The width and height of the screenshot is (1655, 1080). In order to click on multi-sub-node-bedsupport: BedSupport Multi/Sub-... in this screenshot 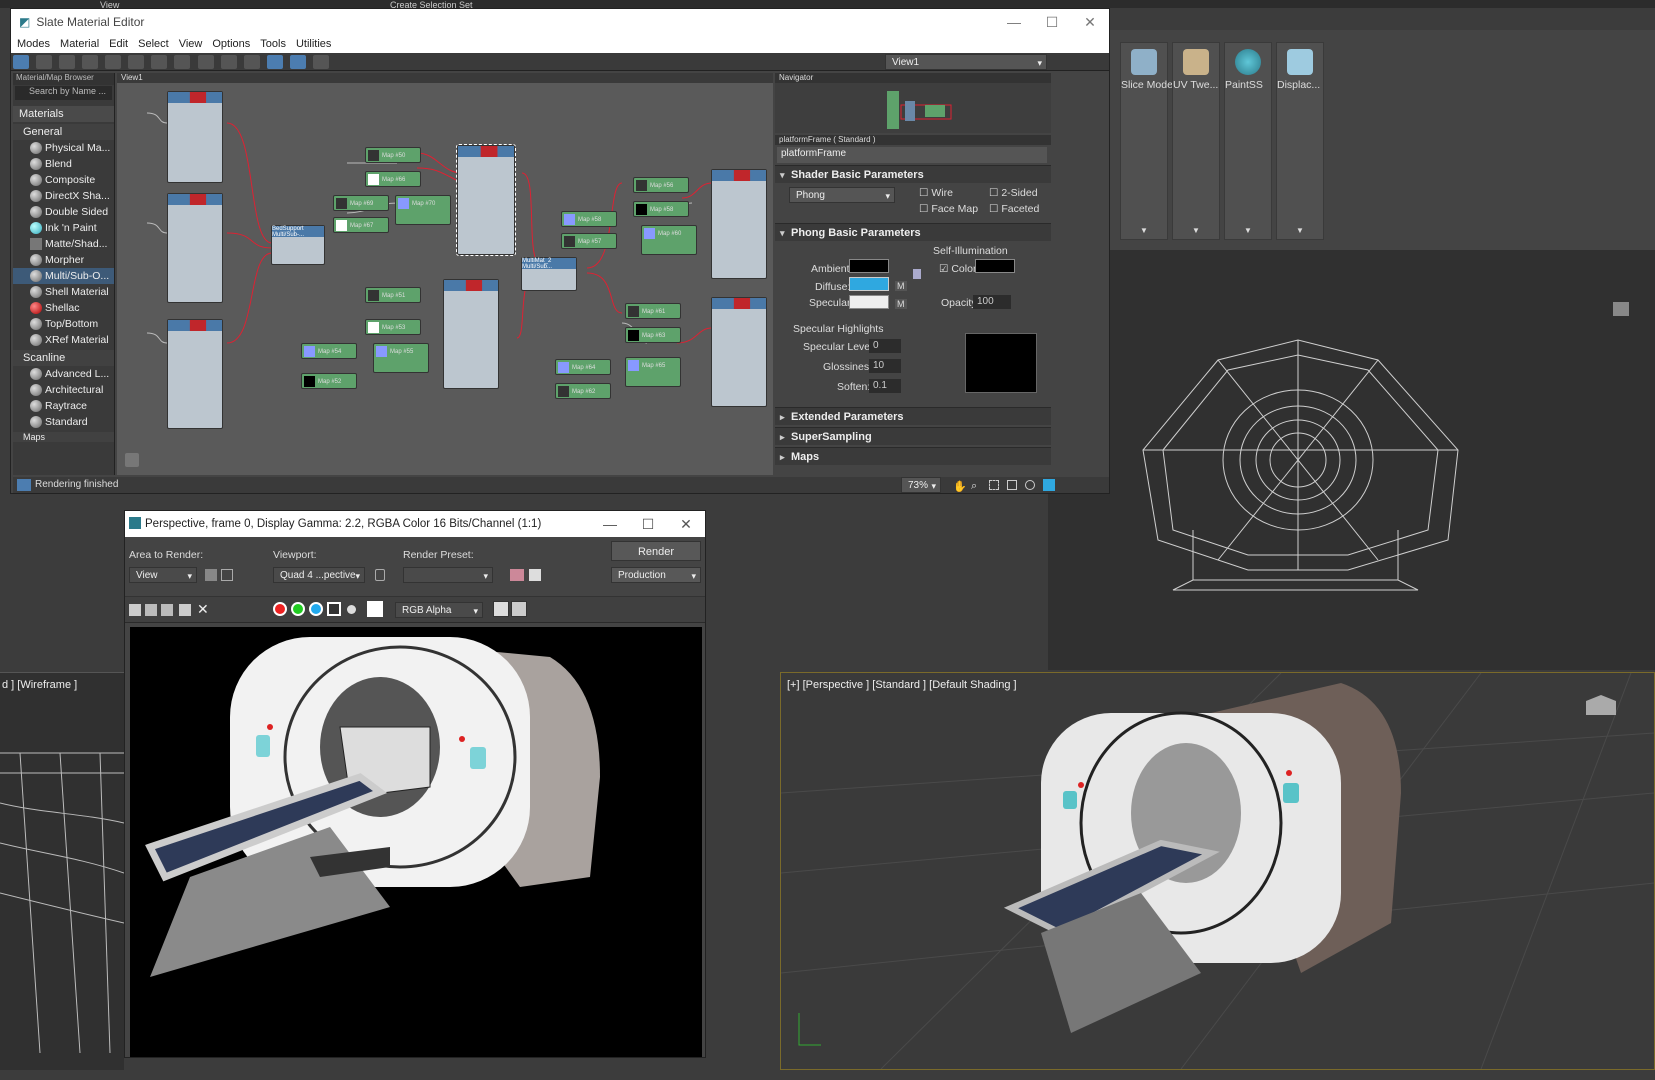, I will do `click(298, 245)`.